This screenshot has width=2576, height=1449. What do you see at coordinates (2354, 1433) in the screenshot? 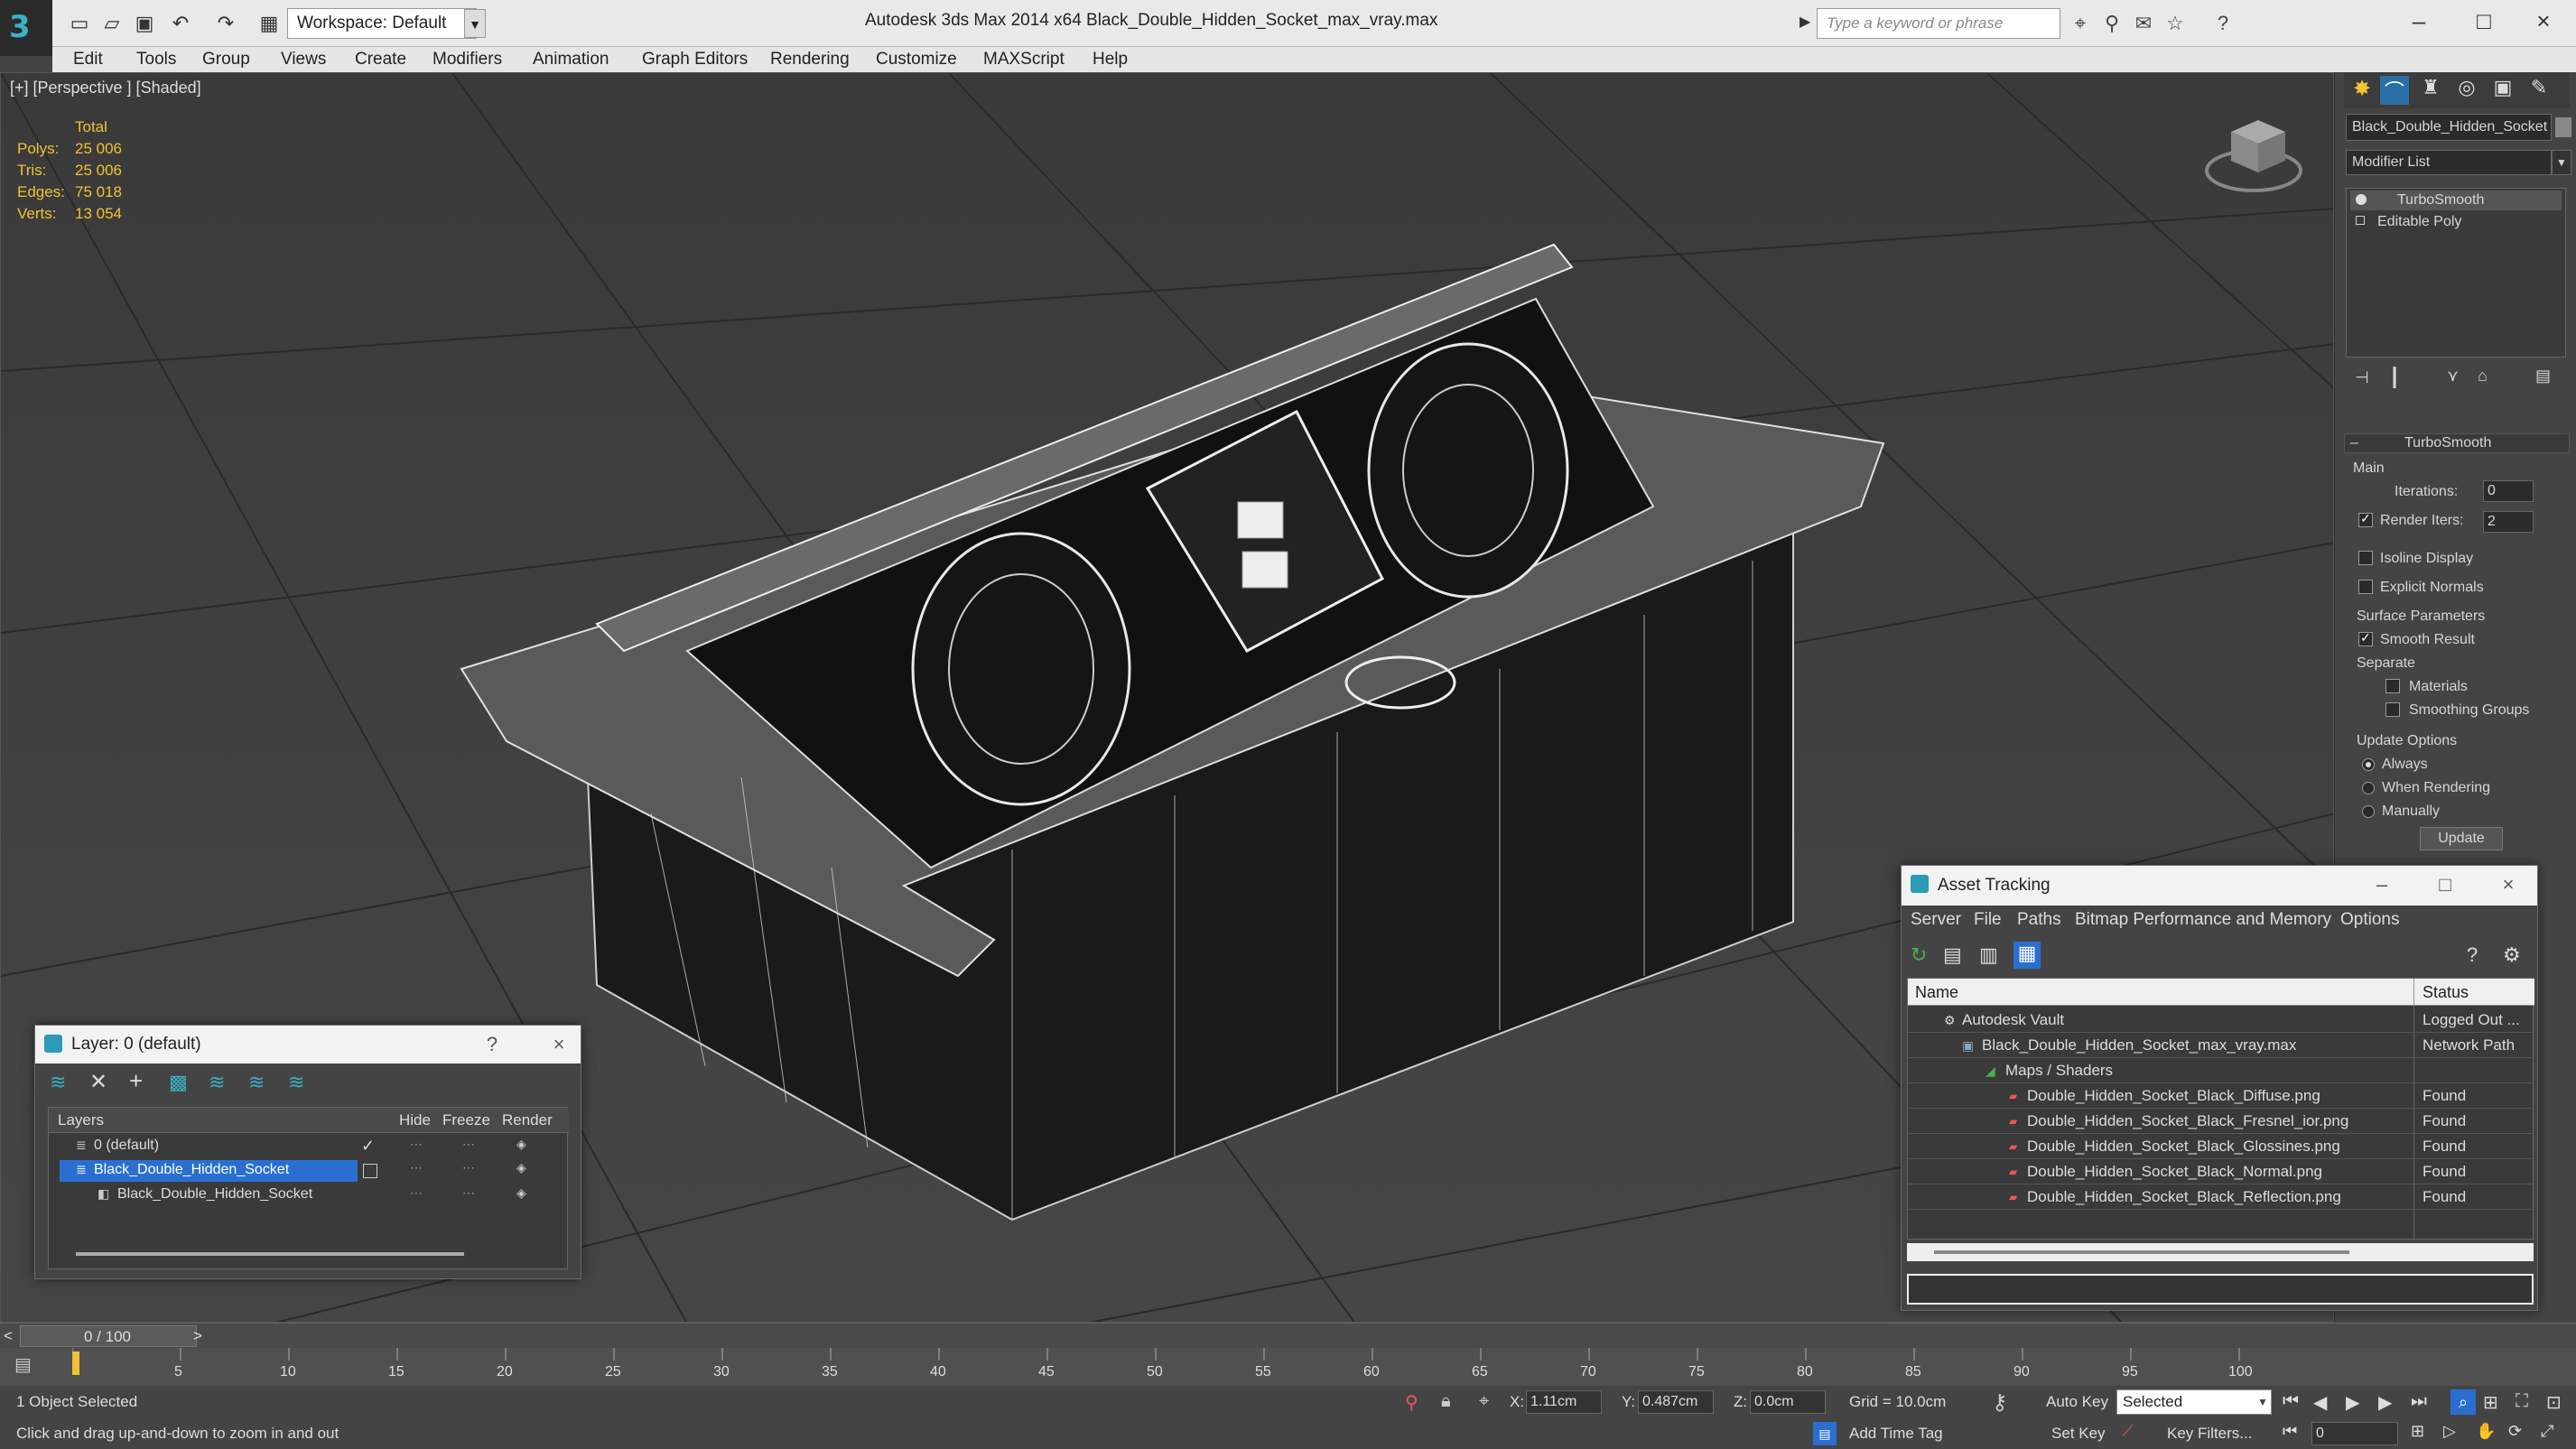
I see `current-frame-field: 0` at bounding box center [2354, 1433].